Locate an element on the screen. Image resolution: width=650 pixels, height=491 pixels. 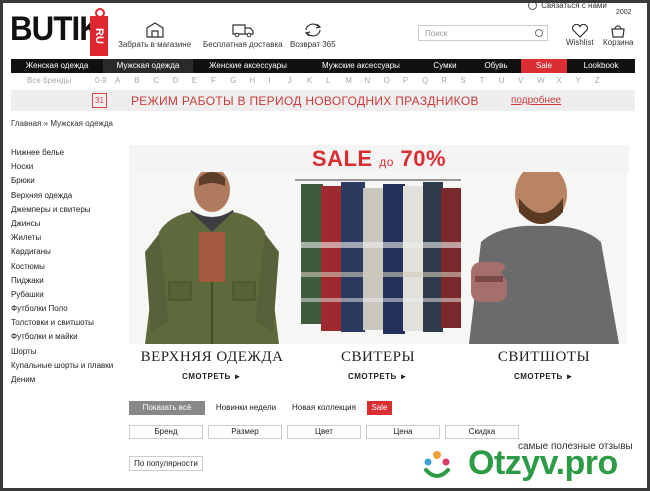
alpha-letter: J is located at coordinates (297, 81).